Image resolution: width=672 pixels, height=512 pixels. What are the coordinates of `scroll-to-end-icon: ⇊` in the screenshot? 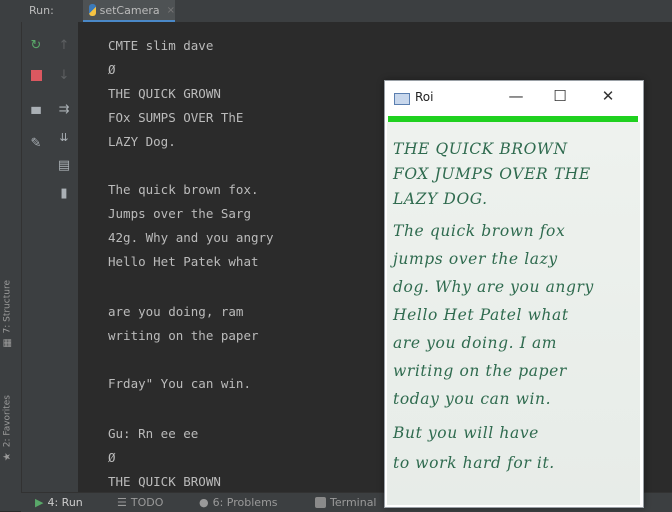 It's located at (64, 138).